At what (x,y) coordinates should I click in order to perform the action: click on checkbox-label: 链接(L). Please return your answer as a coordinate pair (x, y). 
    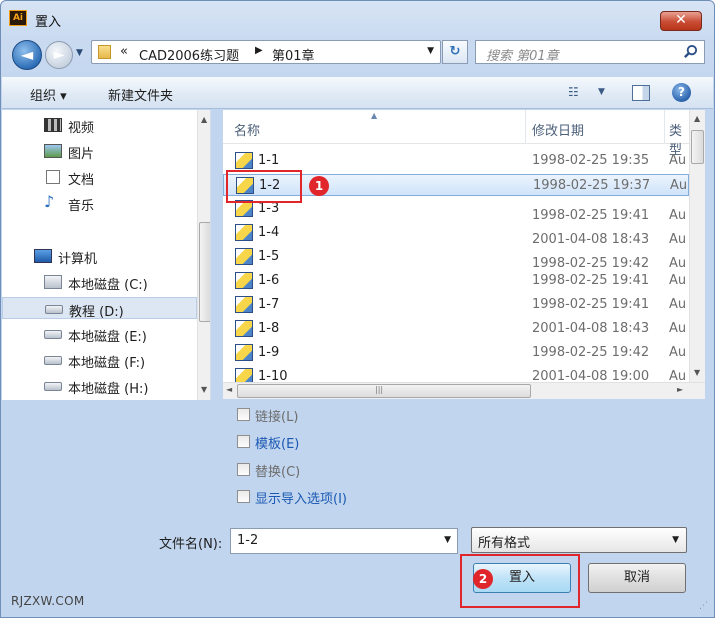
    Looking at the image, I should click on (277, 417).